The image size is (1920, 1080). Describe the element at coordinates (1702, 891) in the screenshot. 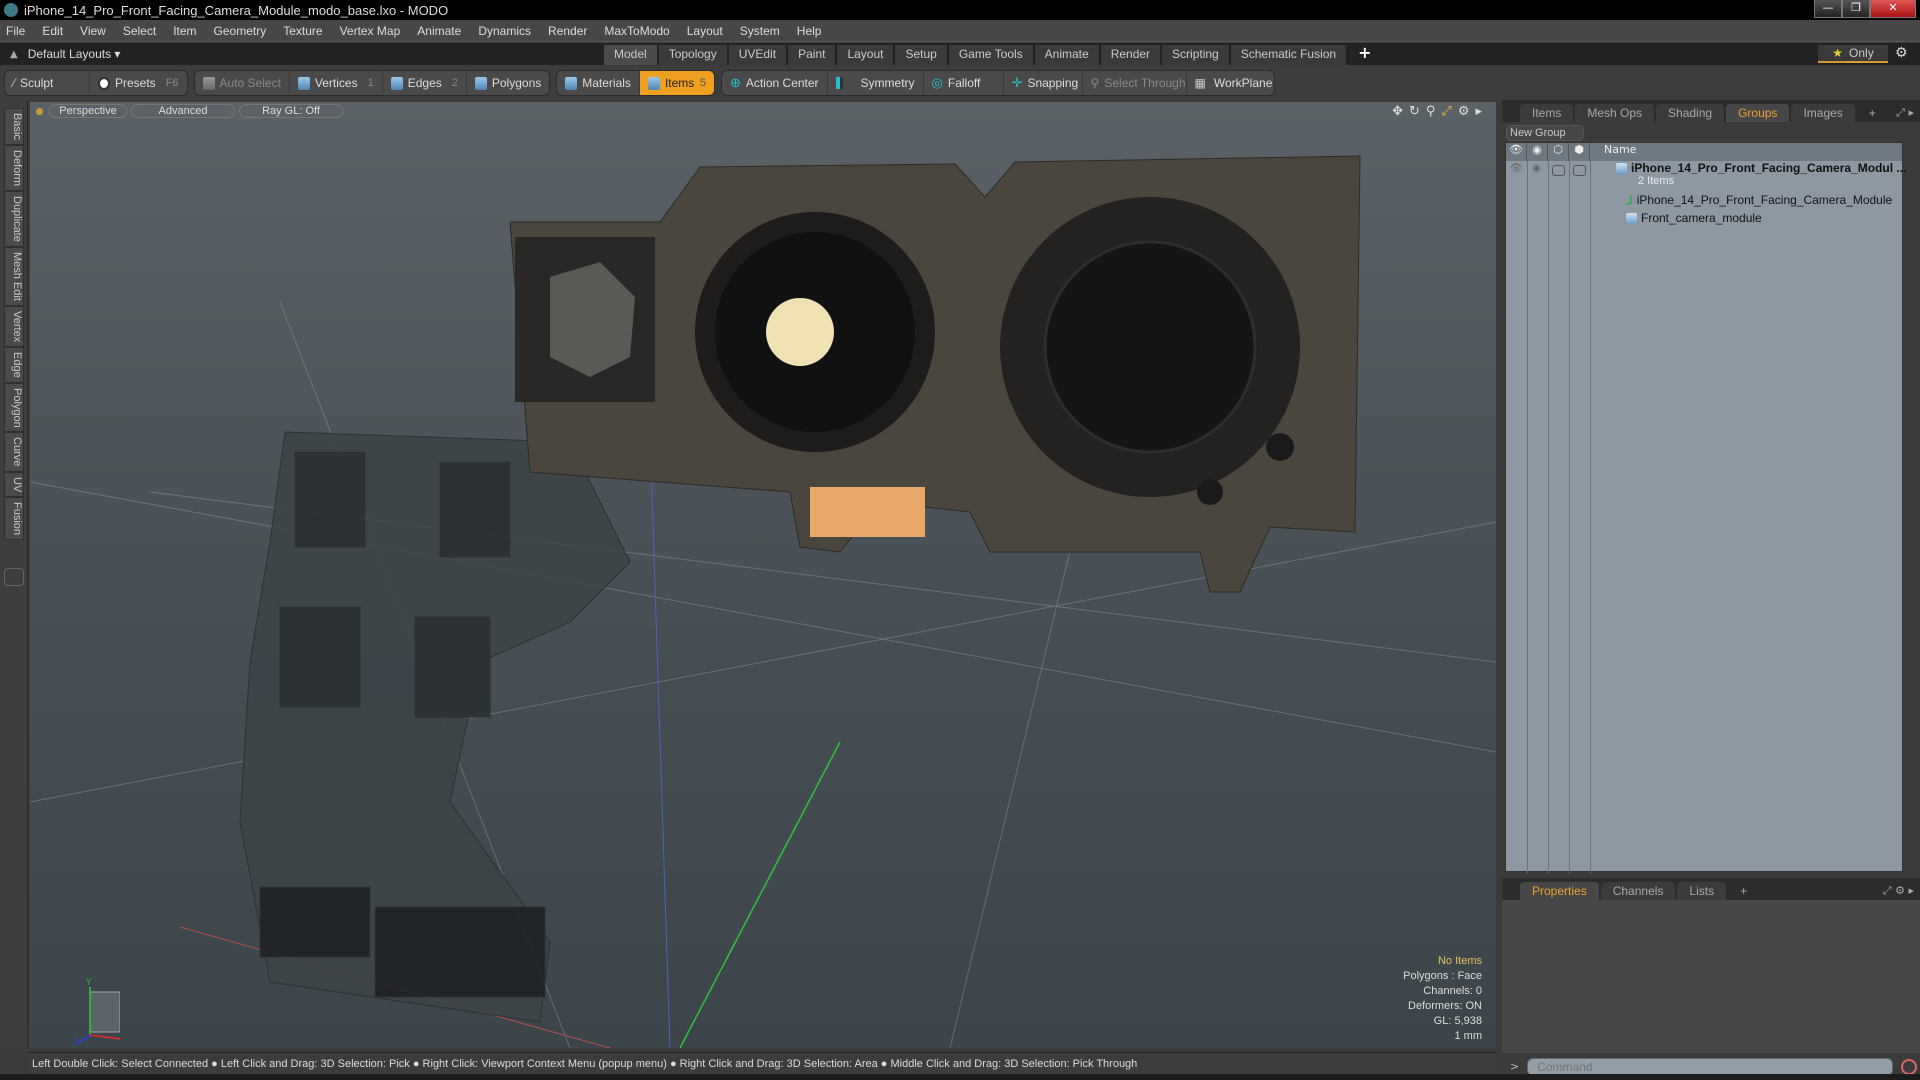

I see `tab-lists: Lists` at that location.